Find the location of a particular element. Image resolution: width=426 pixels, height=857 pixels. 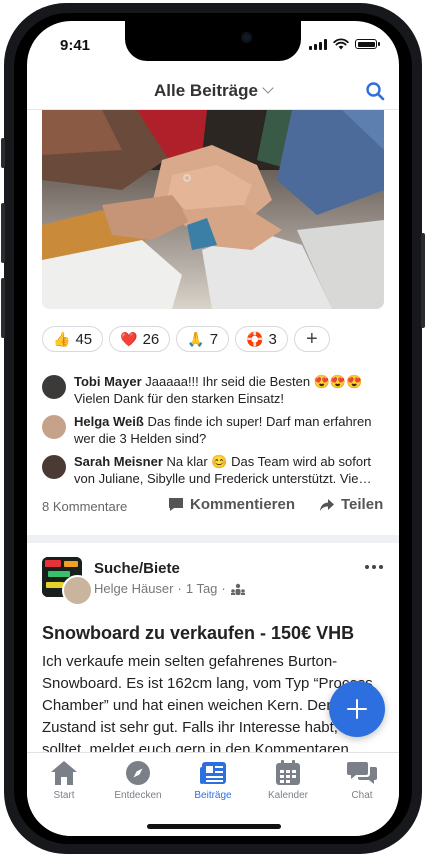

create-post-button is located at coordinates (357, 709).